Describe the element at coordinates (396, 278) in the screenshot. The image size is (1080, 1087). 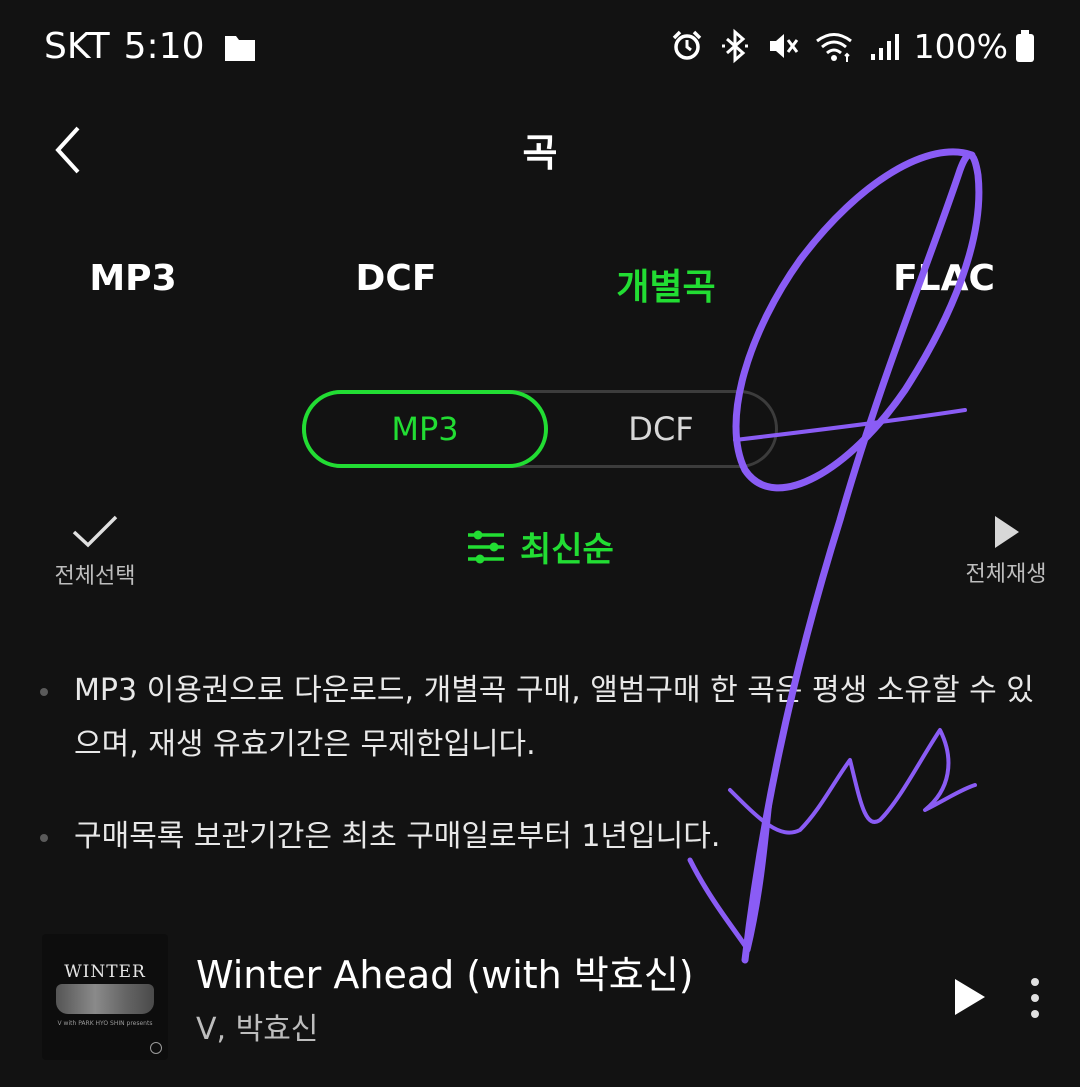
I see `tab-dcf: DCF` at that location.